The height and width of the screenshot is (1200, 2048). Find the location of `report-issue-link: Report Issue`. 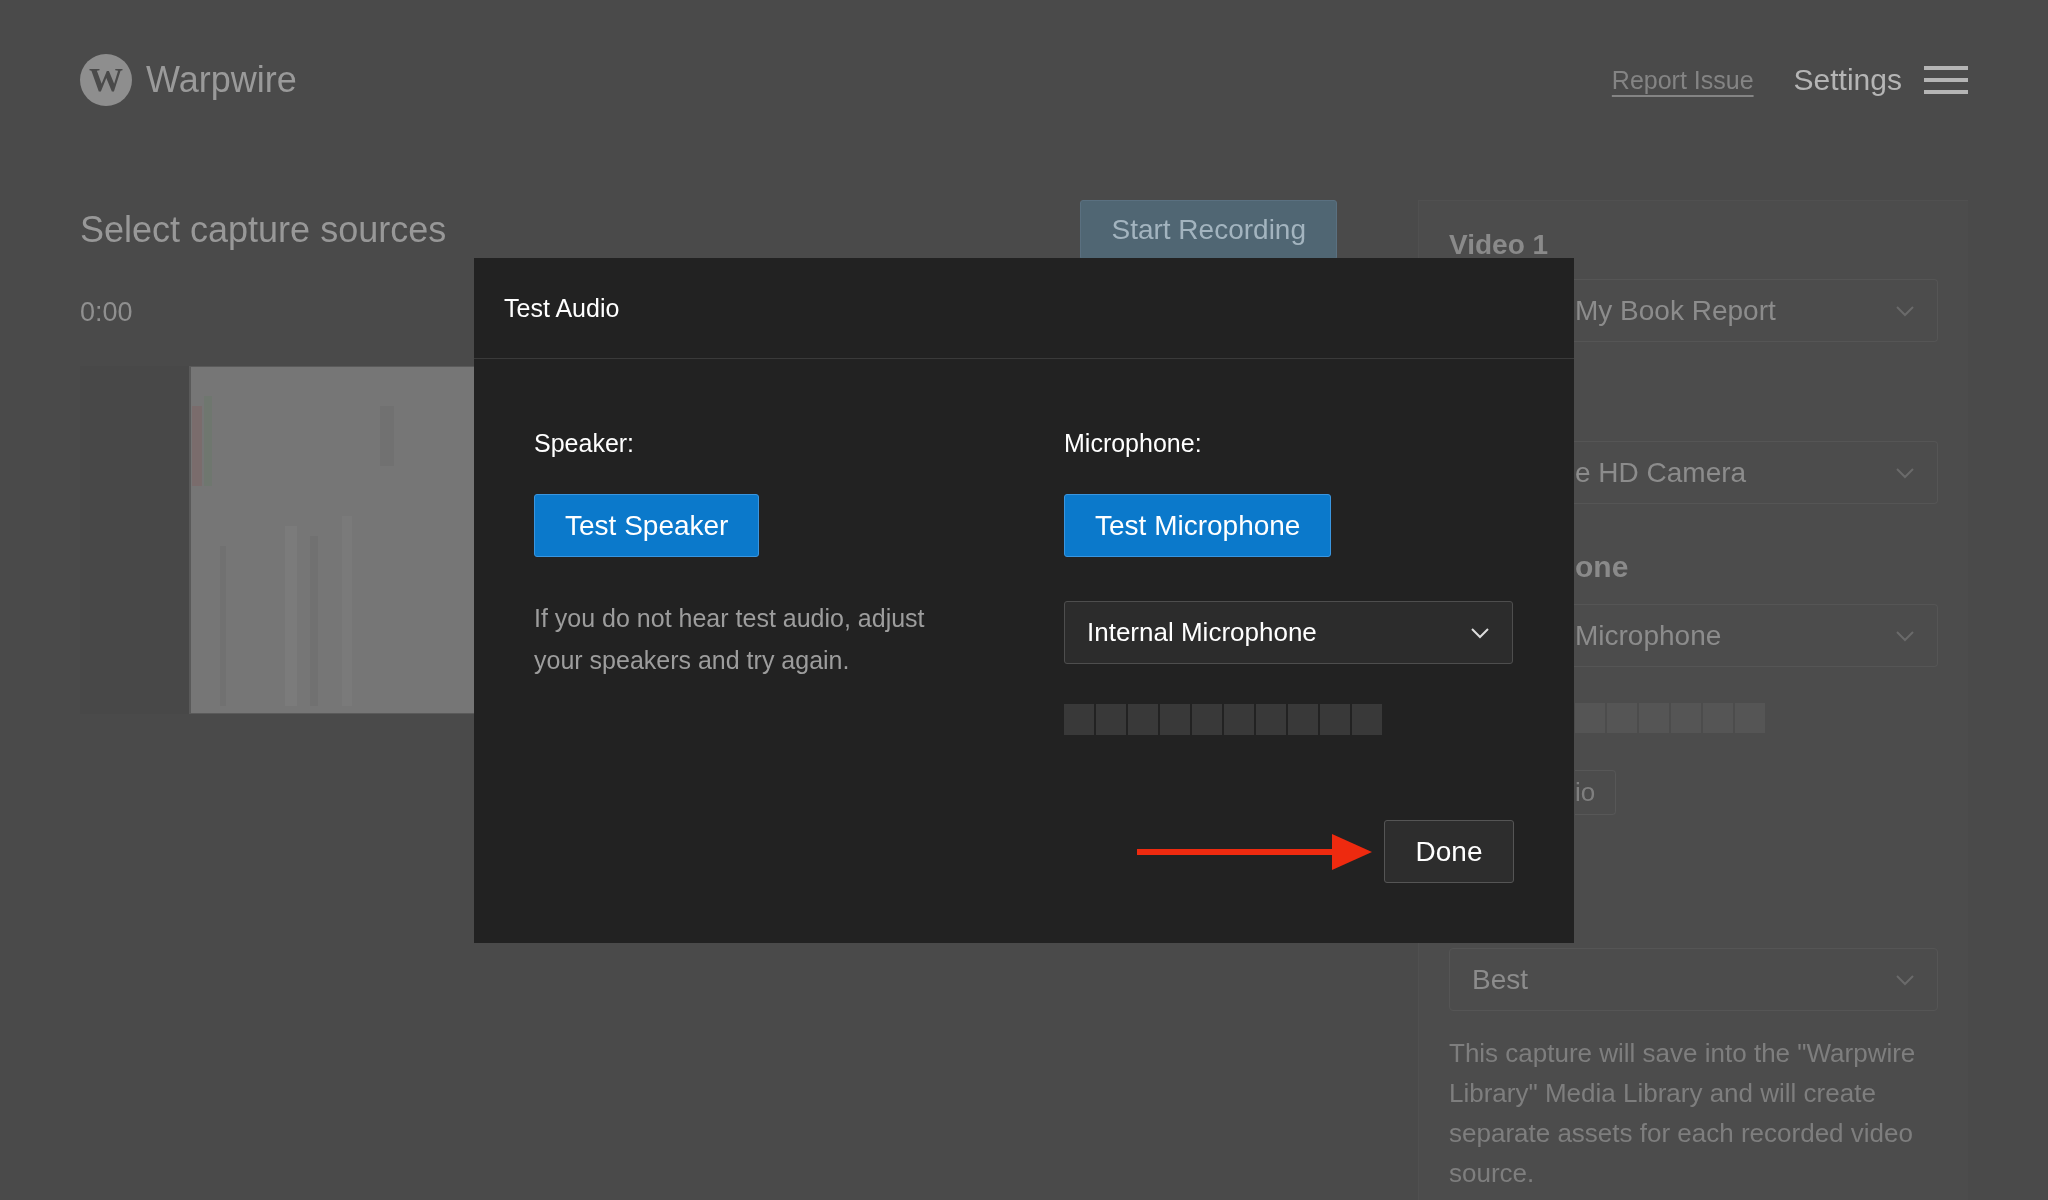

report-issue-link: Report Issue is located at coordinates (1682, 80).